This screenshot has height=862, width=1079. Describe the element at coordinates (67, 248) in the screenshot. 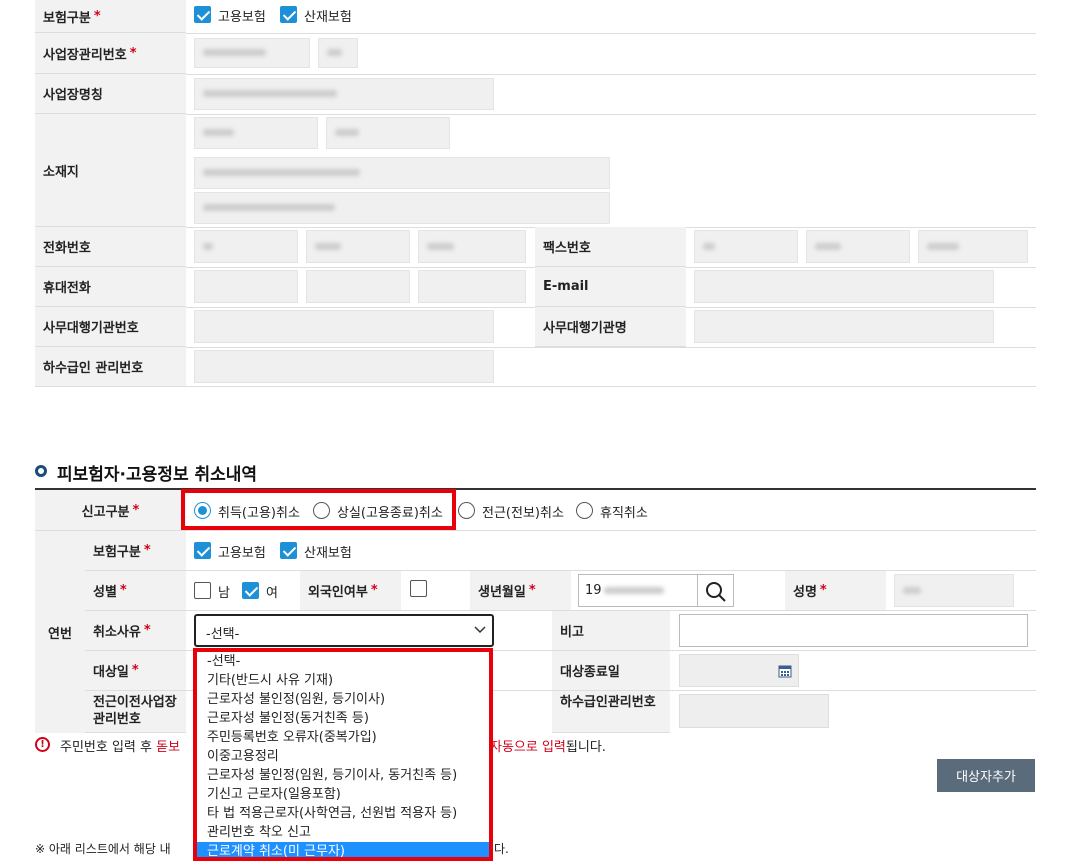

I see `label-text: 전화번호` at that location.